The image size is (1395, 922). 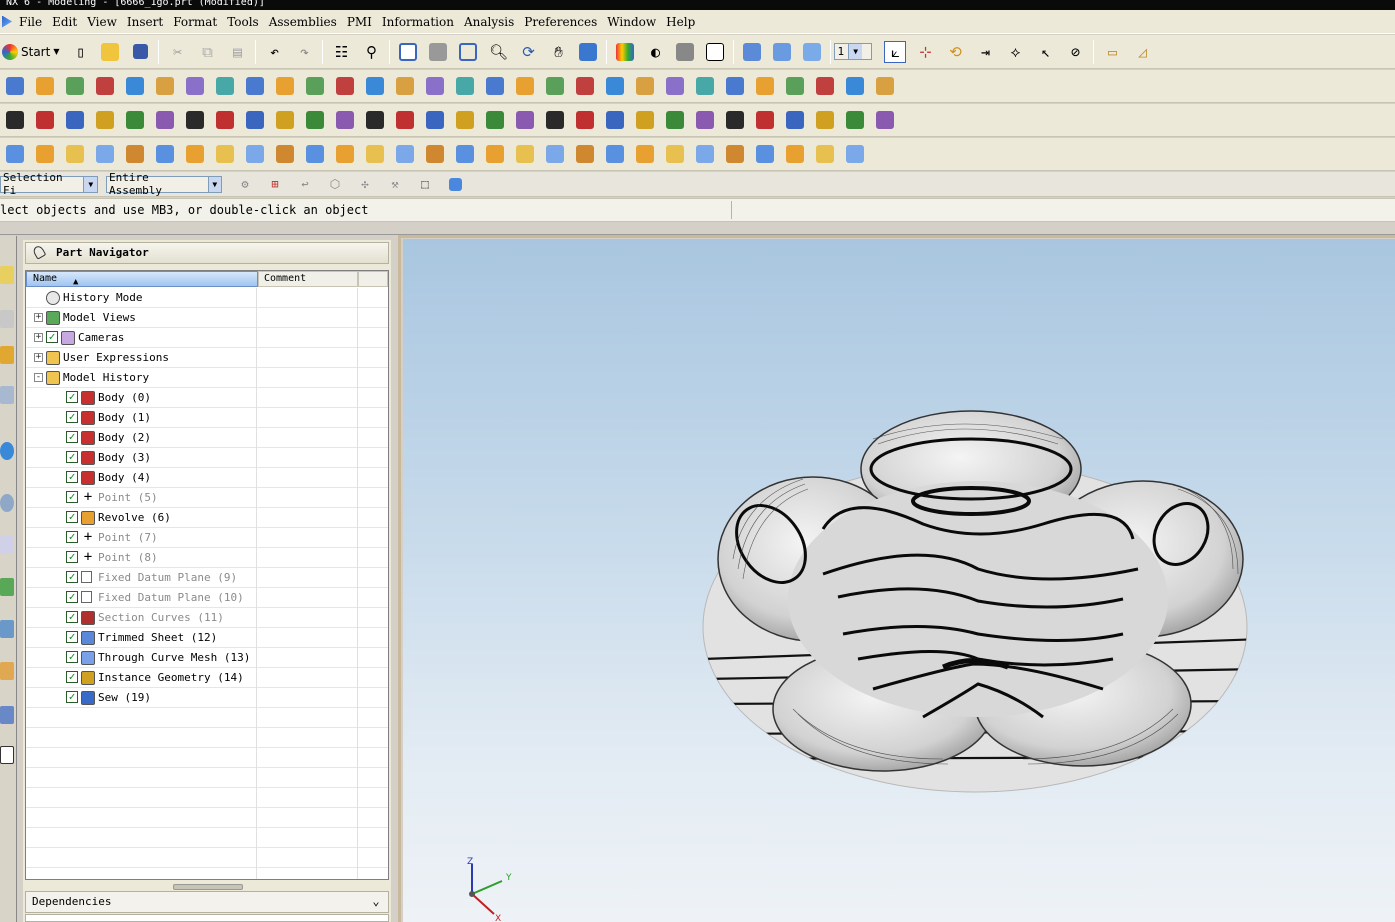 I want to click on variational-sweep-icon, so click(x=165, y=154).